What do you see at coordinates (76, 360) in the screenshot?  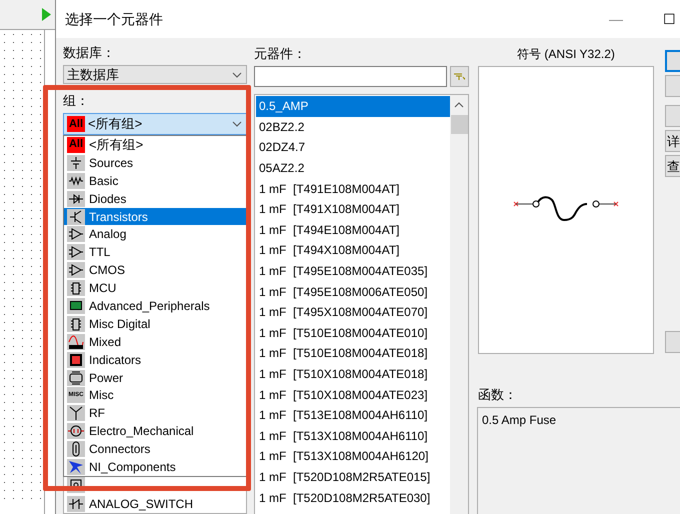 I see `display-icon` at bounding box center [76, 360].